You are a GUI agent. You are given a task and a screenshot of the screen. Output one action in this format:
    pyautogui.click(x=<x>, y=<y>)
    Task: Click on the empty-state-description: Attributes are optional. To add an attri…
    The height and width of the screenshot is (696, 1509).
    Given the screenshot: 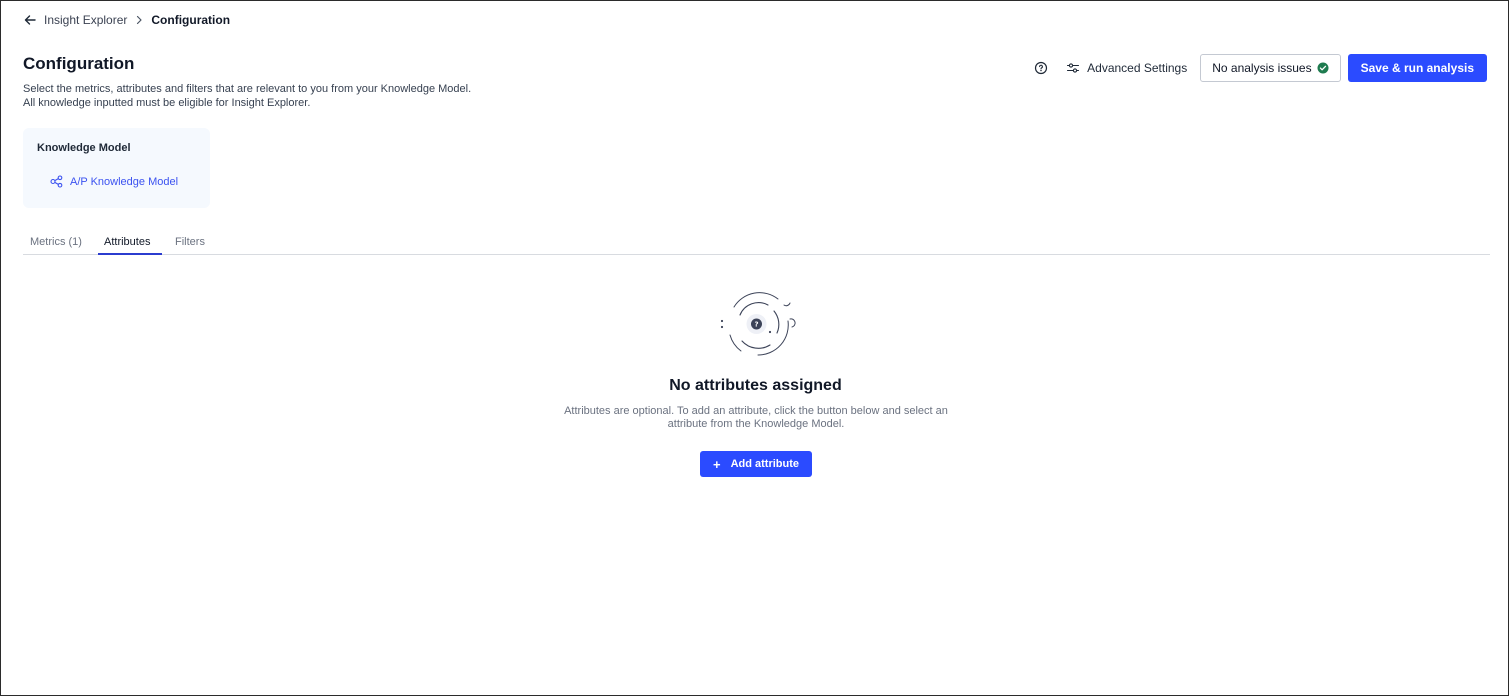 What is the action you would take?
    pyautogui.click(x=756, y=417)
    